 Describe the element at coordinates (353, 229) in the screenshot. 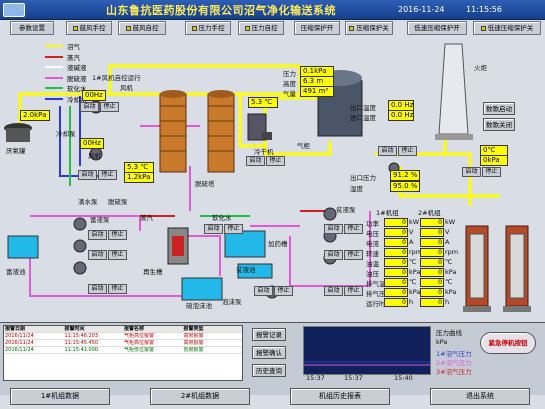

I see `stop-button-lean1: 停止` at that location.